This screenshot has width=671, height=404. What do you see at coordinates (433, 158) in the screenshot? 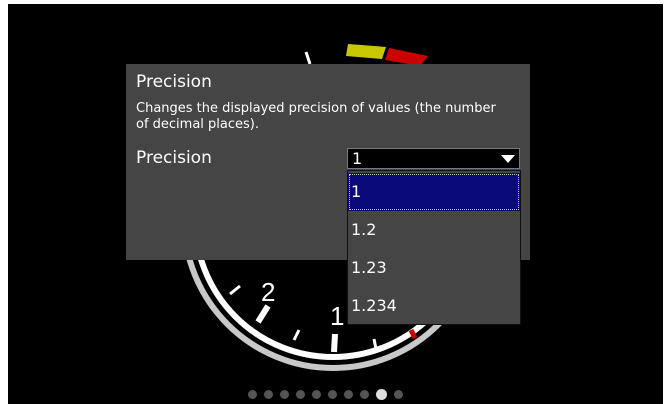
I see `precision-select: 1` at bounding box center [433, 158].